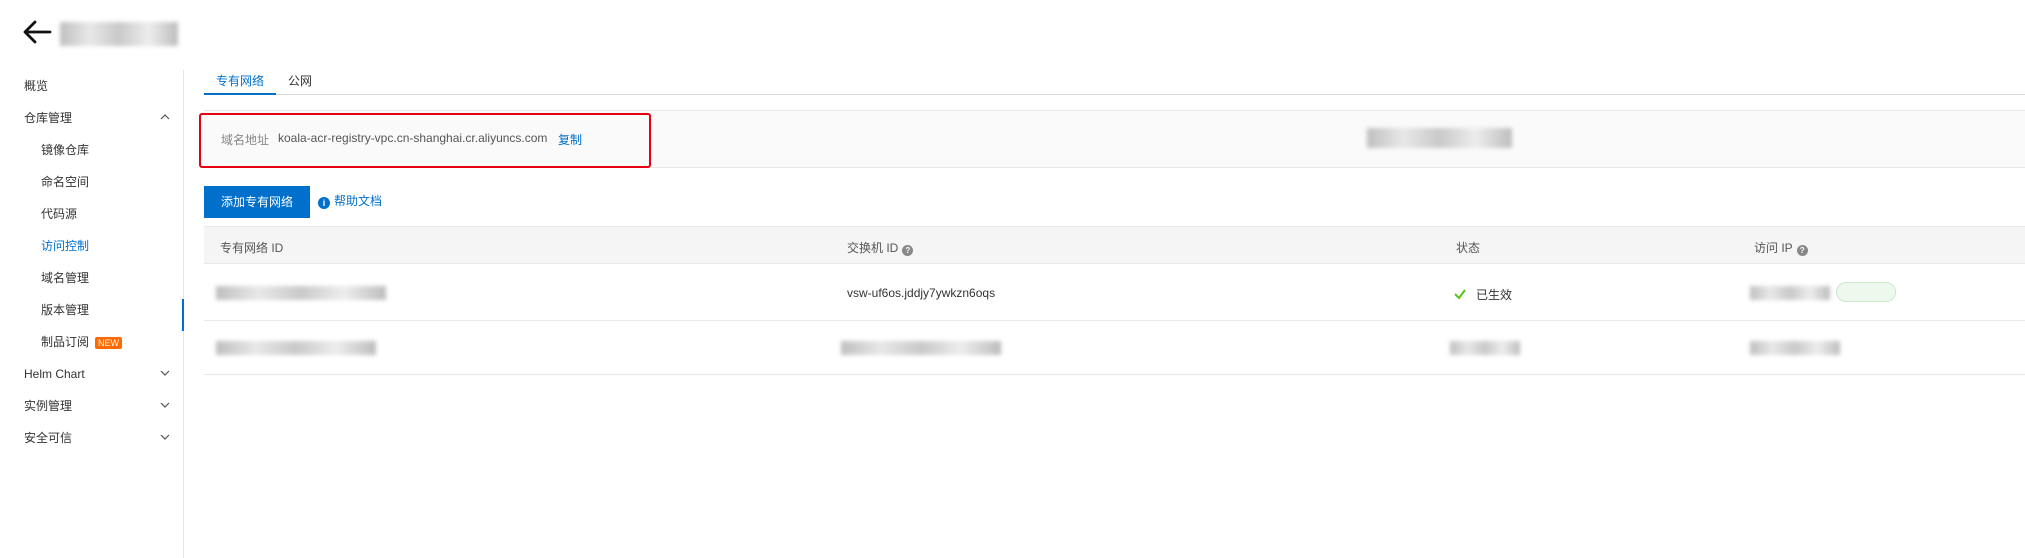 The height and width of the screenshot is (558, 2025). I want to click on table-row: vsw-uf6os.jddjy7ywkzn6oqs 已生效, so click(1114, 292).